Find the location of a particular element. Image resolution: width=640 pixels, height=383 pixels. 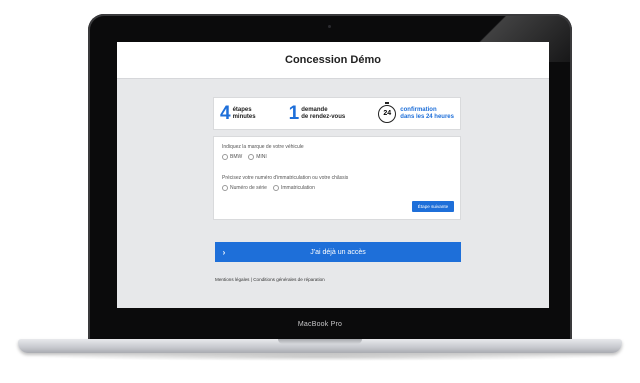

radio-serial-label: Numéro de série is located at coordinates (248, 188).